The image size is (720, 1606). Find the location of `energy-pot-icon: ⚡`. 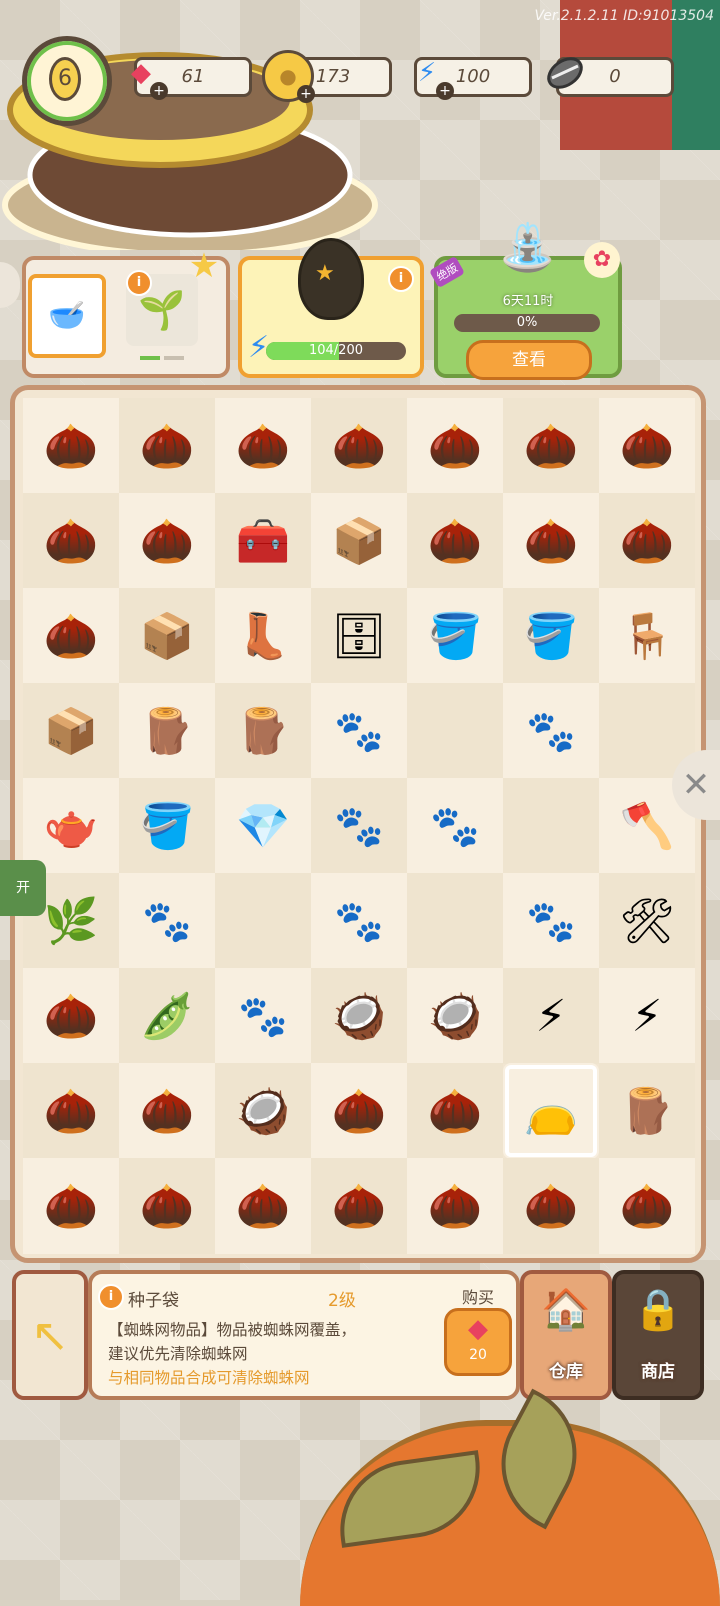

energy-pot-icon: ⚡ is located at coordinates (647, 1016).